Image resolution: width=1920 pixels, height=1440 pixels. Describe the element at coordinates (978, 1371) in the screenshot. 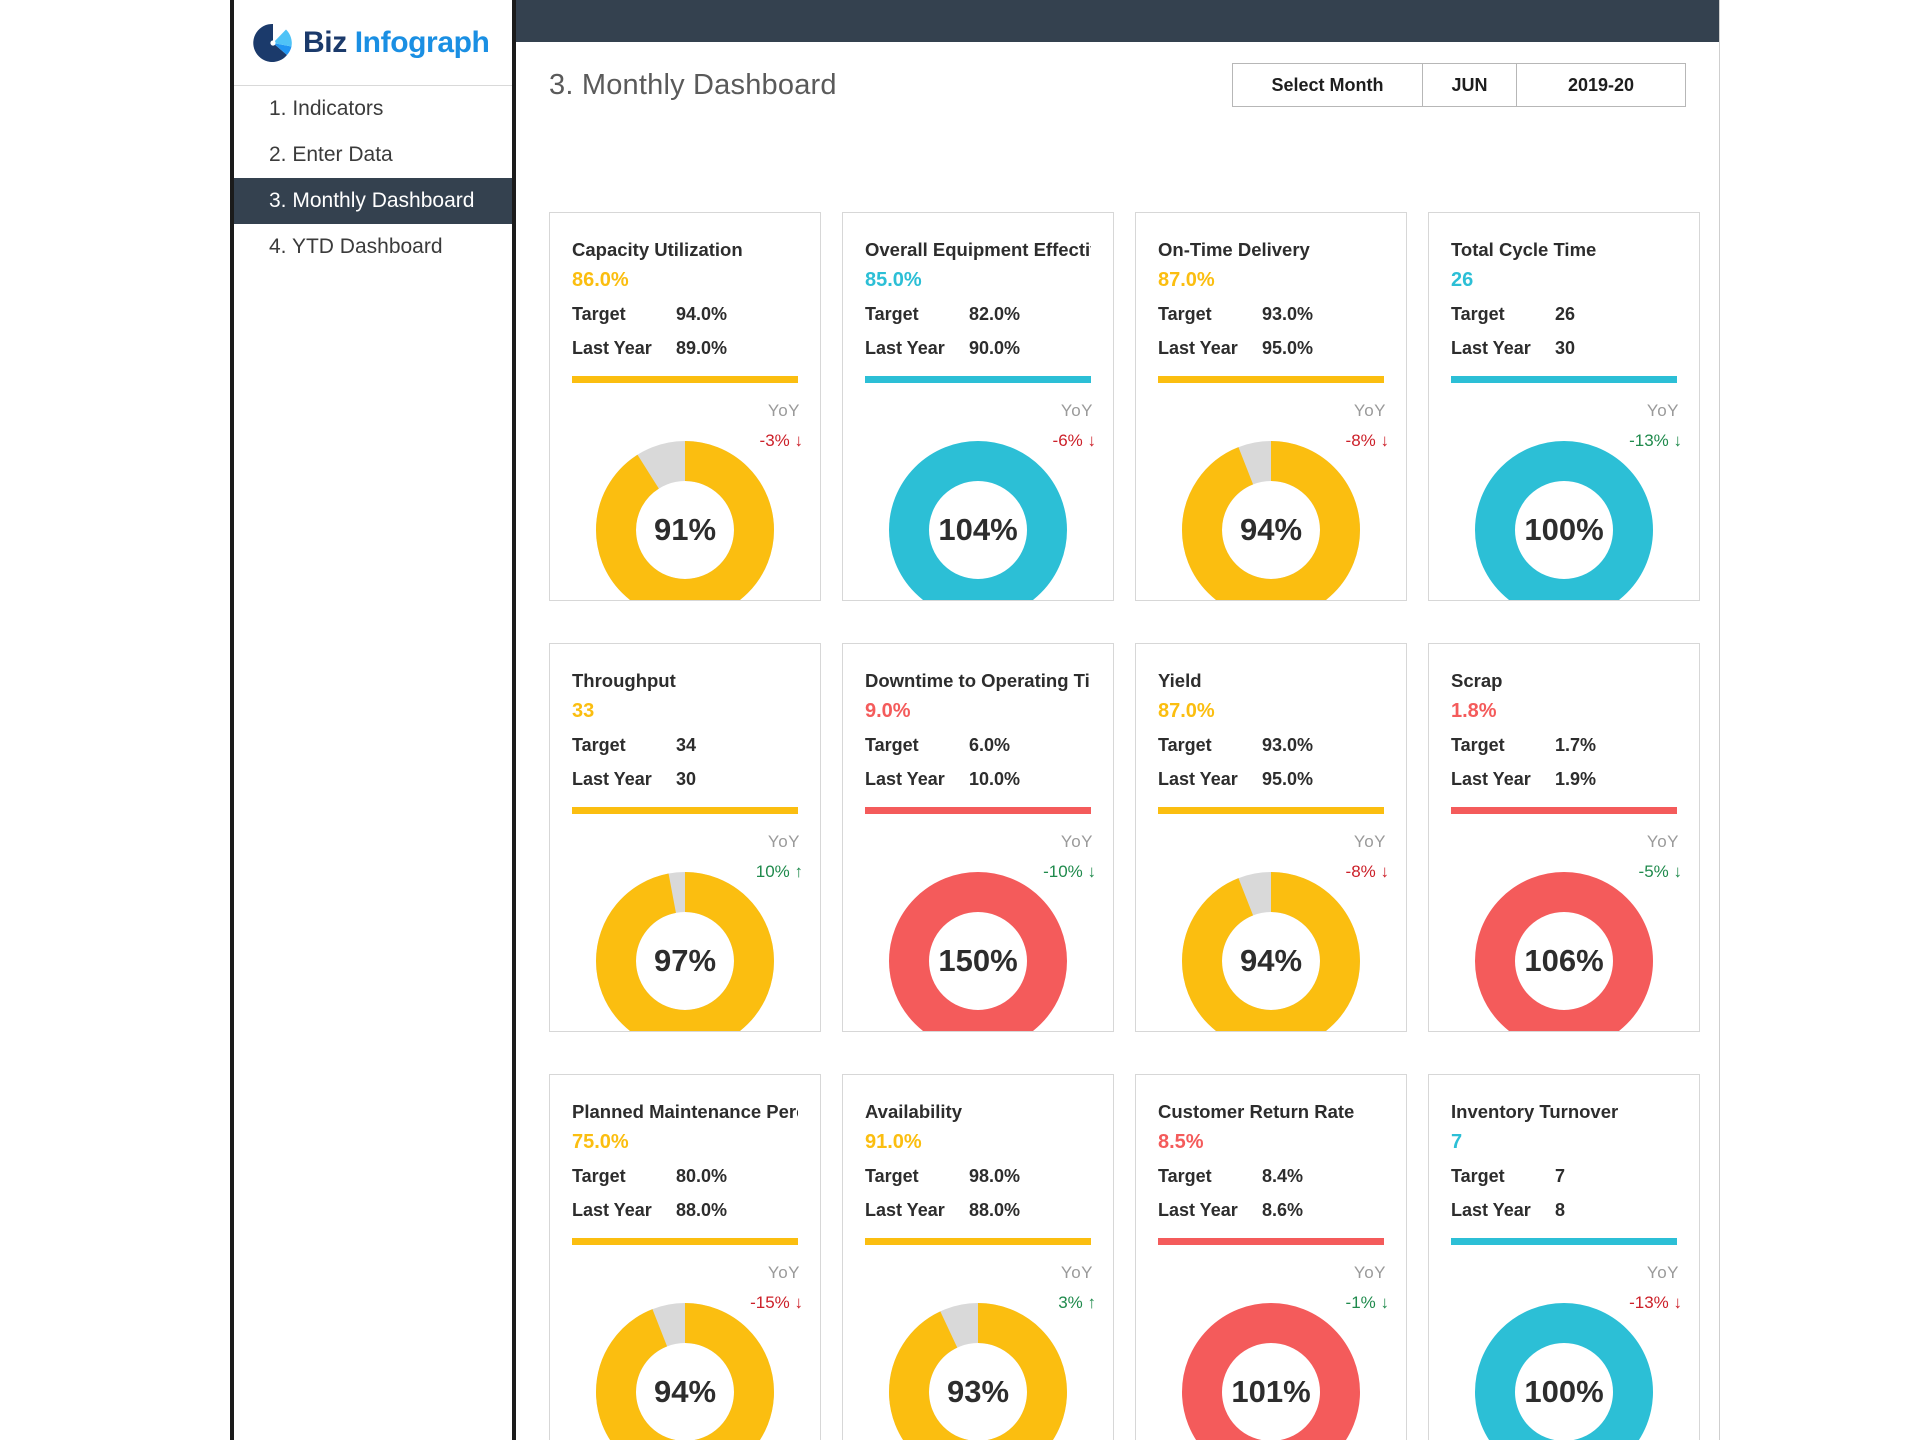

I see `kpi-donut-chart: 93%` at that location.